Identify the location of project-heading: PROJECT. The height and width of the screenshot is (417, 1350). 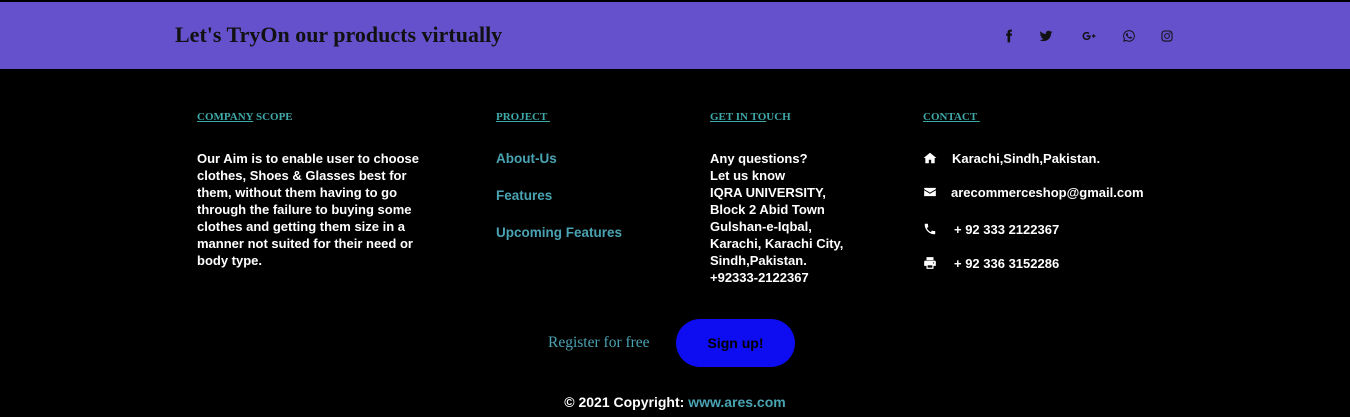
(523, 117).